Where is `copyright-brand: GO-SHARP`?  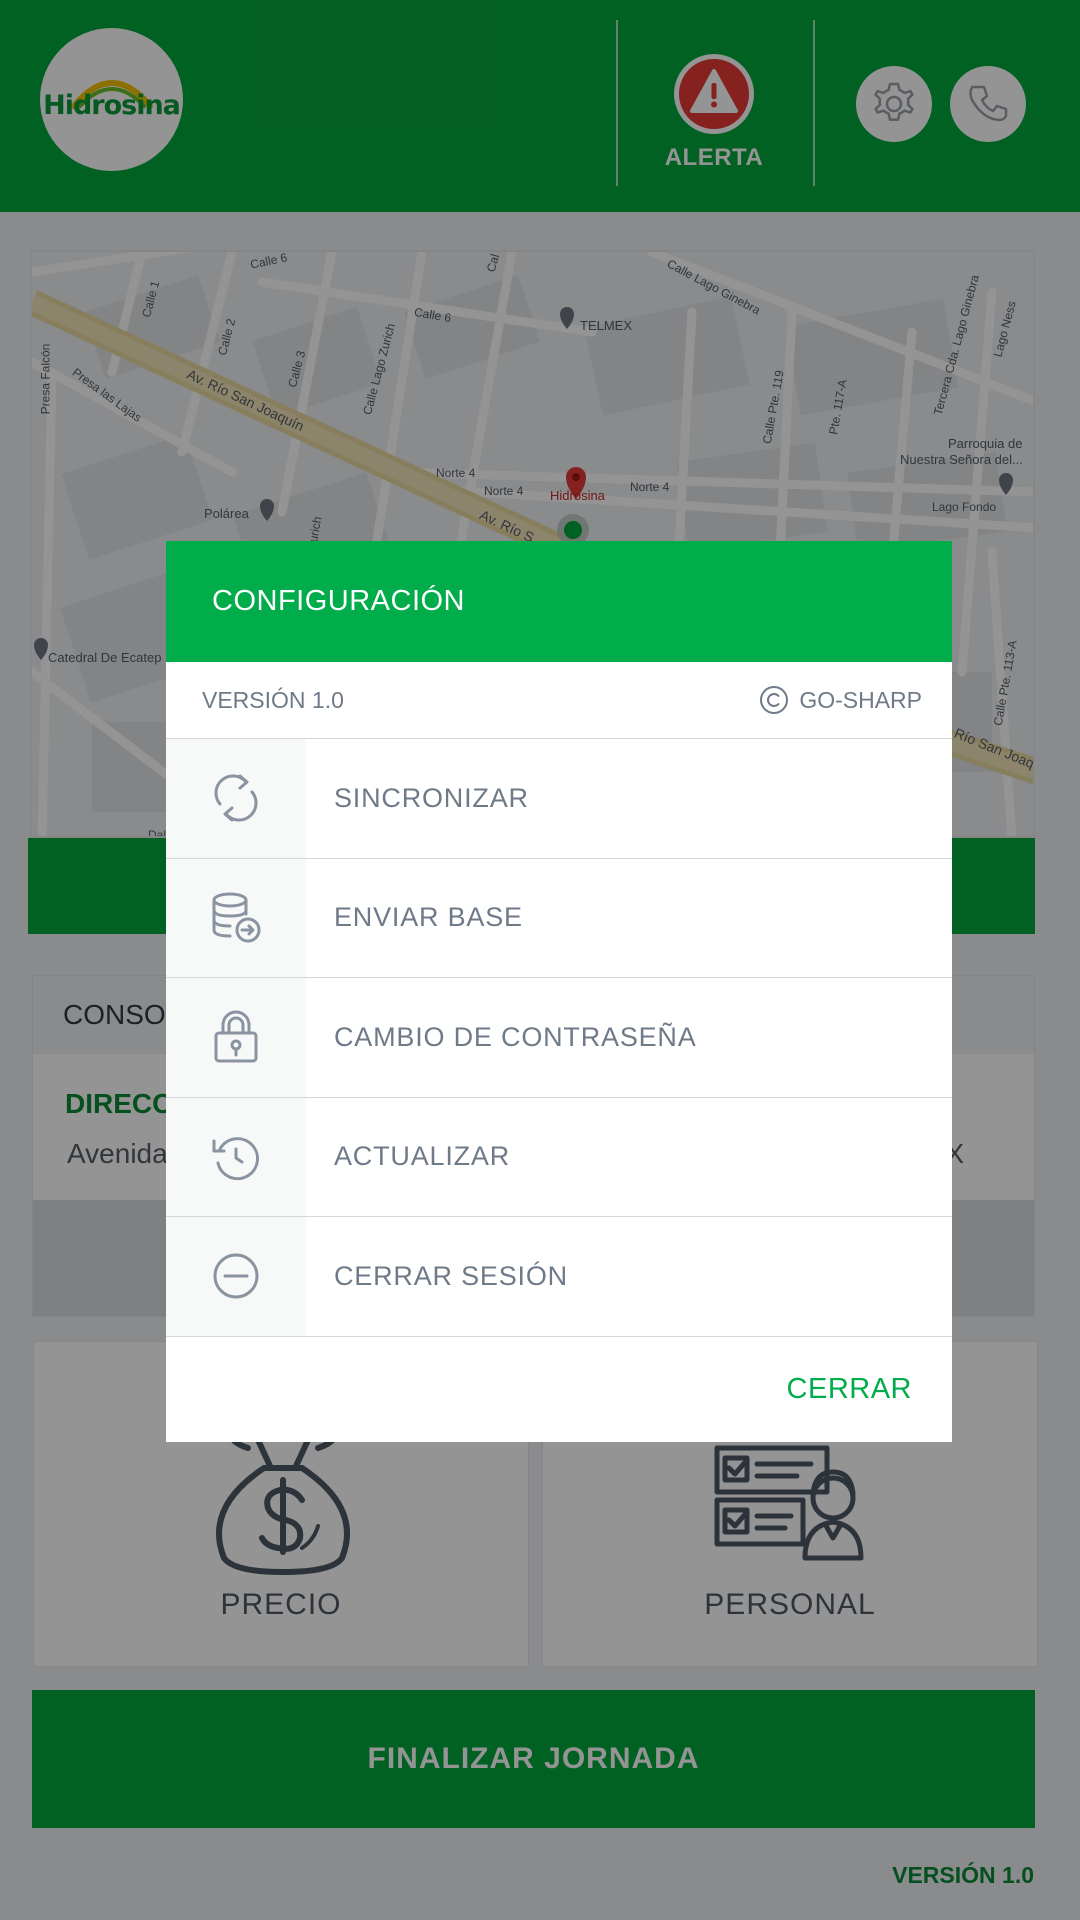
copyright-brand: GO-SHARP is located at coordinates (840, 700).